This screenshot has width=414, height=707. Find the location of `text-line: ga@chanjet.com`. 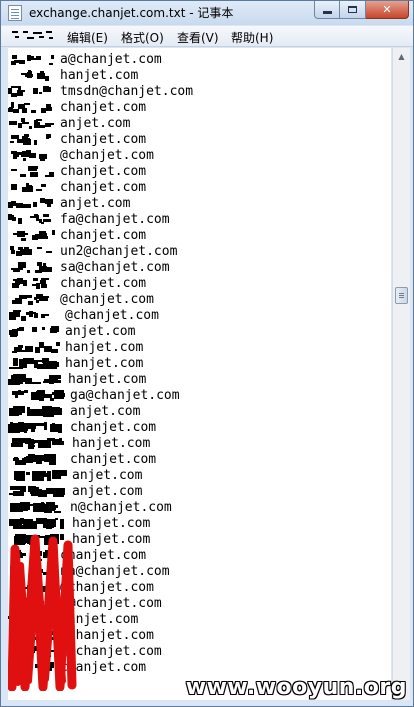

text-line: ga@chanjet.com is located at coordinates (198, 396).